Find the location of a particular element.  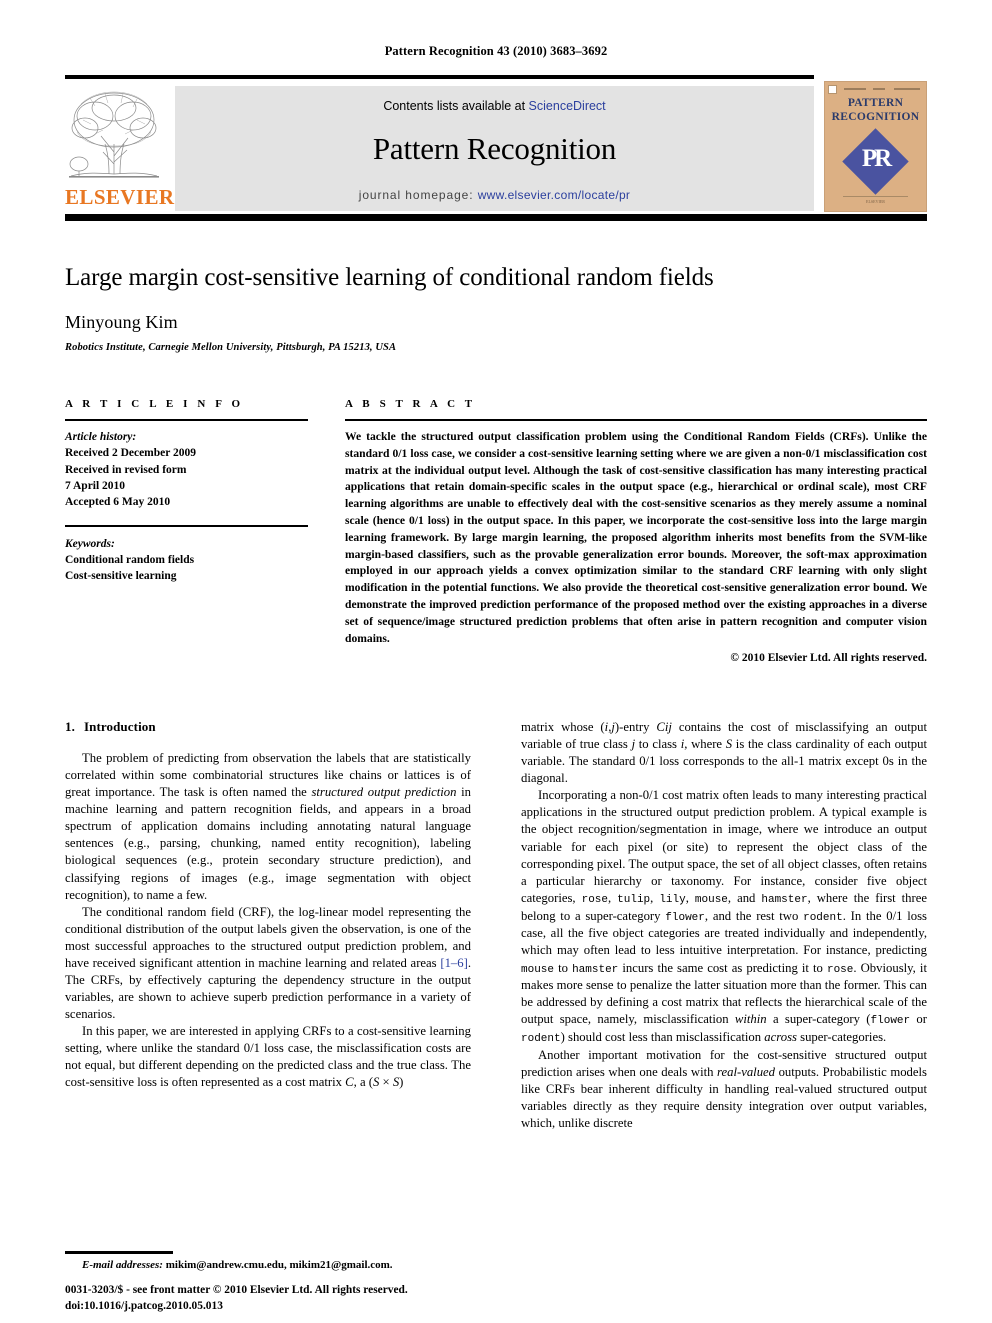

homepage-prefix: journal homepage: is located at coordinates (418, 195).